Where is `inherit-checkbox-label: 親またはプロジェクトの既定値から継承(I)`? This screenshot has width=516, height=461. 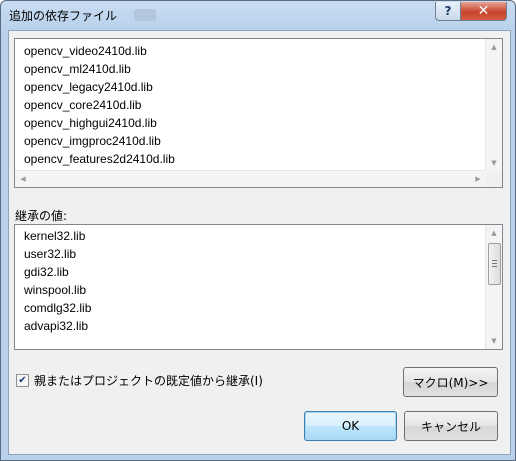
inherit-checkbox-label: 親またはプロジェクトの既定値から継承(I) is located at coordinates (148, 380).